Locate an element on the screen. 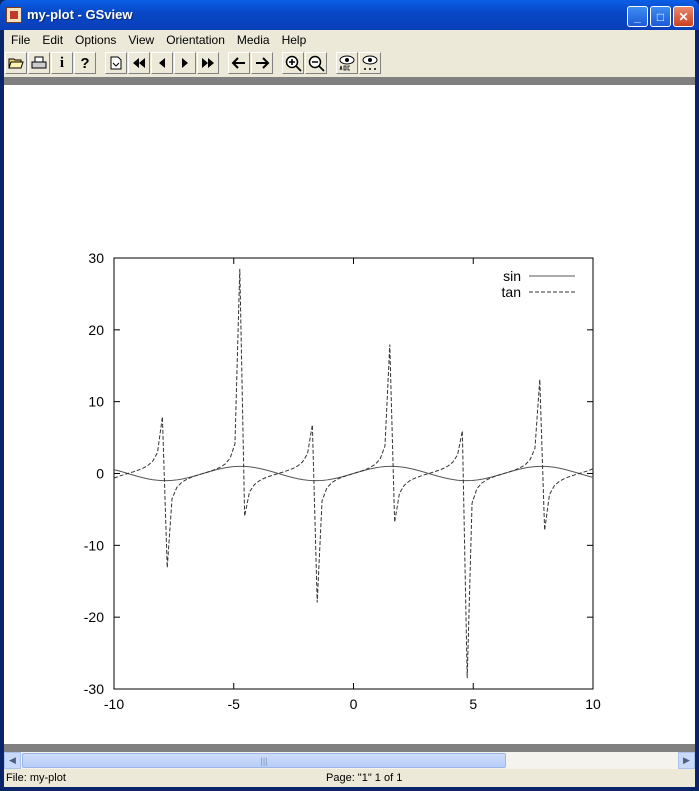  zoom-out-icon is located at coordinates (316, 63).